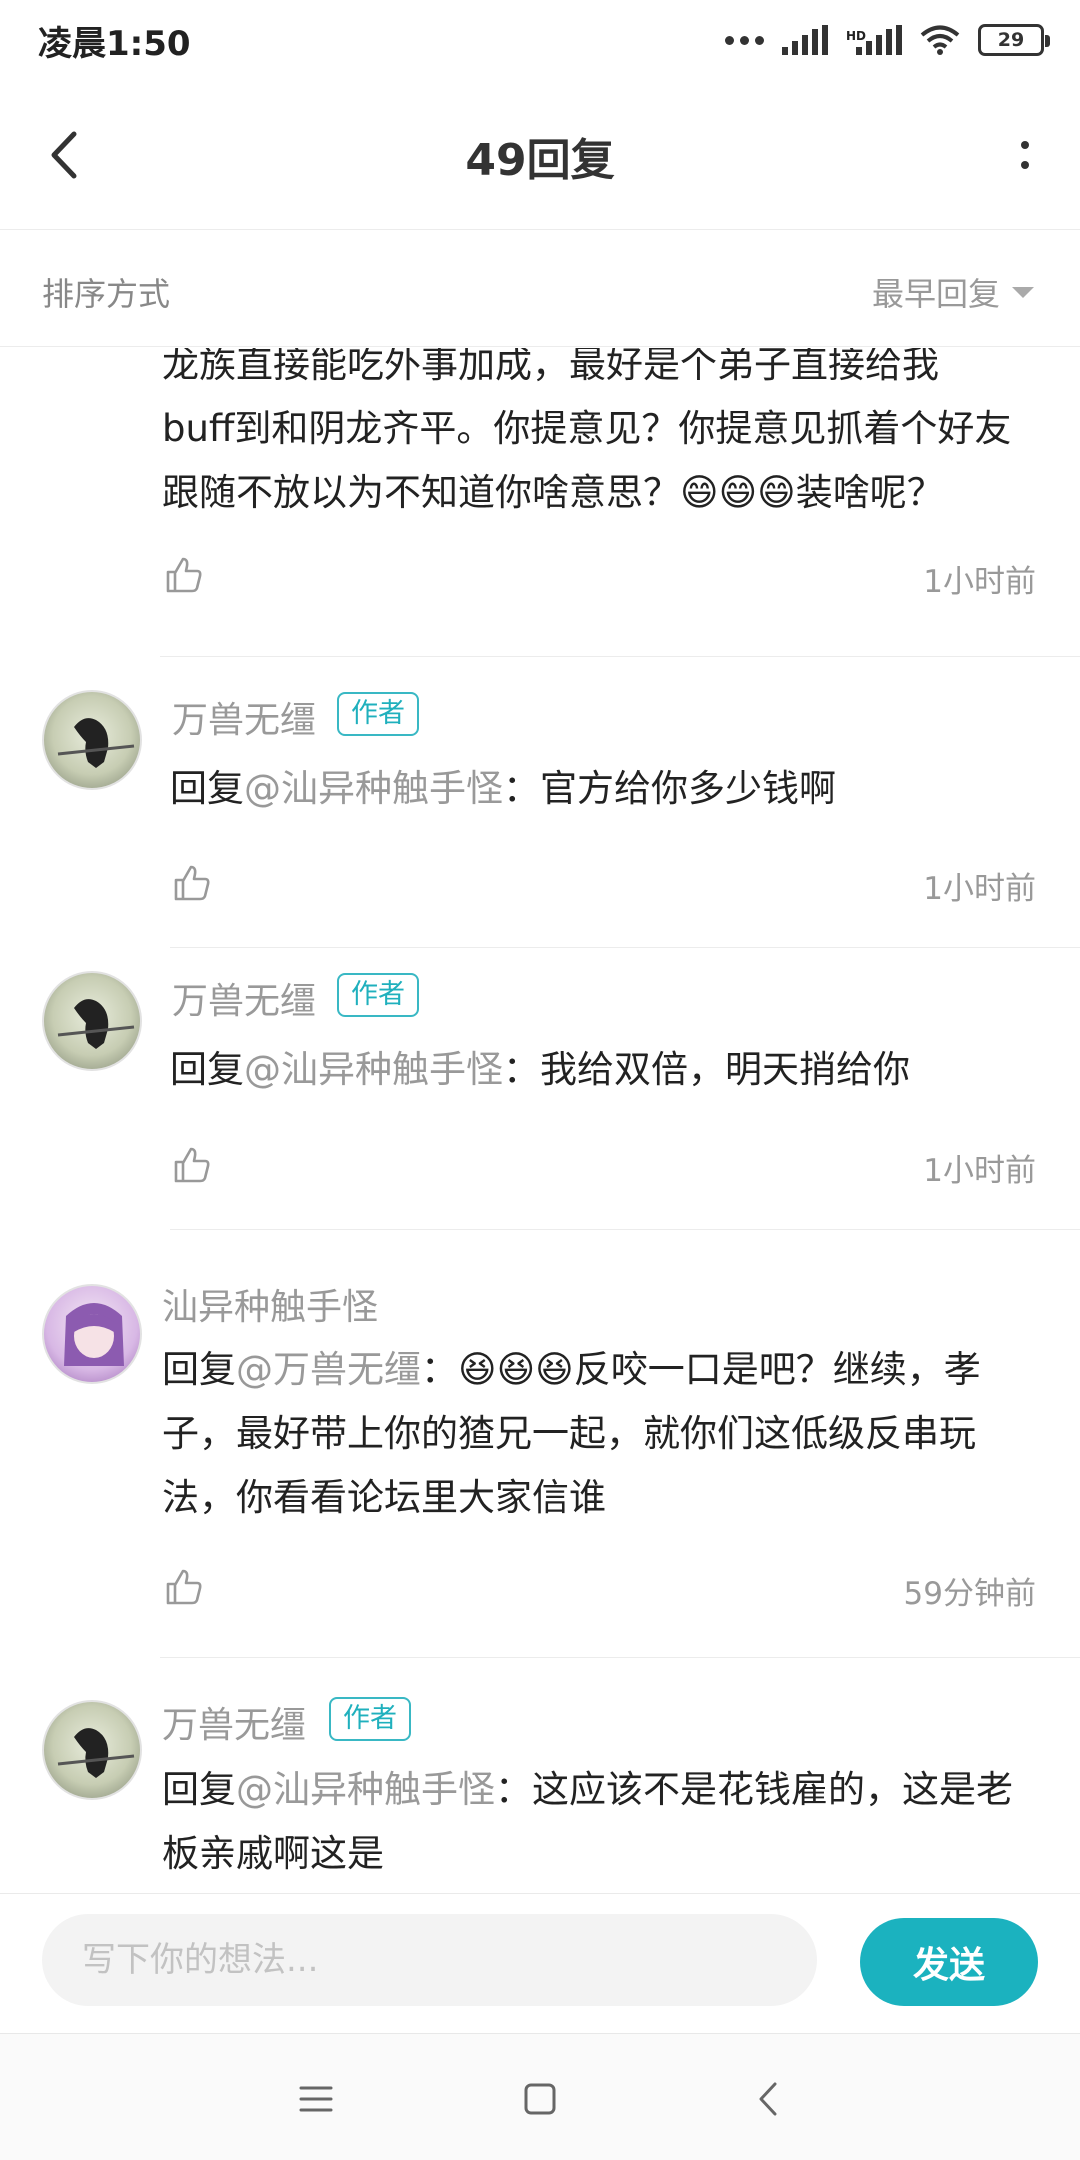 This screenshot has width=1080, height=2160. I want to click on status-icons: HD 29, so click(887, 40).